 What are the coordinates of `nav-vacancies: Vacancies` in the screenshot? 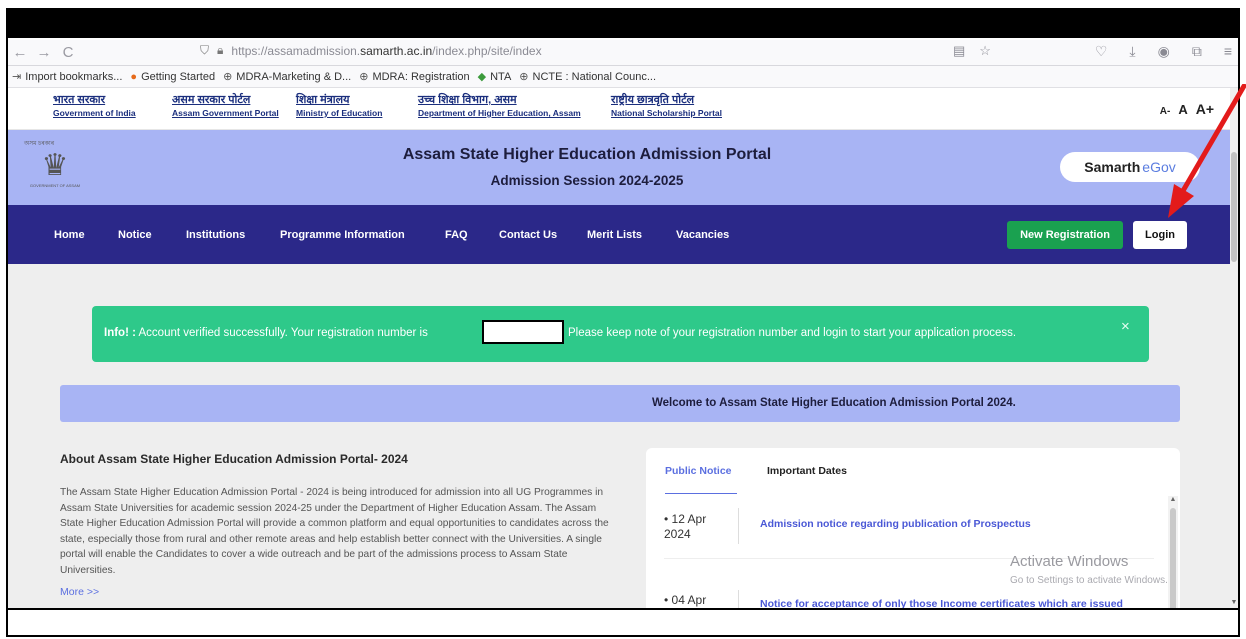 It's located at (702, 235).